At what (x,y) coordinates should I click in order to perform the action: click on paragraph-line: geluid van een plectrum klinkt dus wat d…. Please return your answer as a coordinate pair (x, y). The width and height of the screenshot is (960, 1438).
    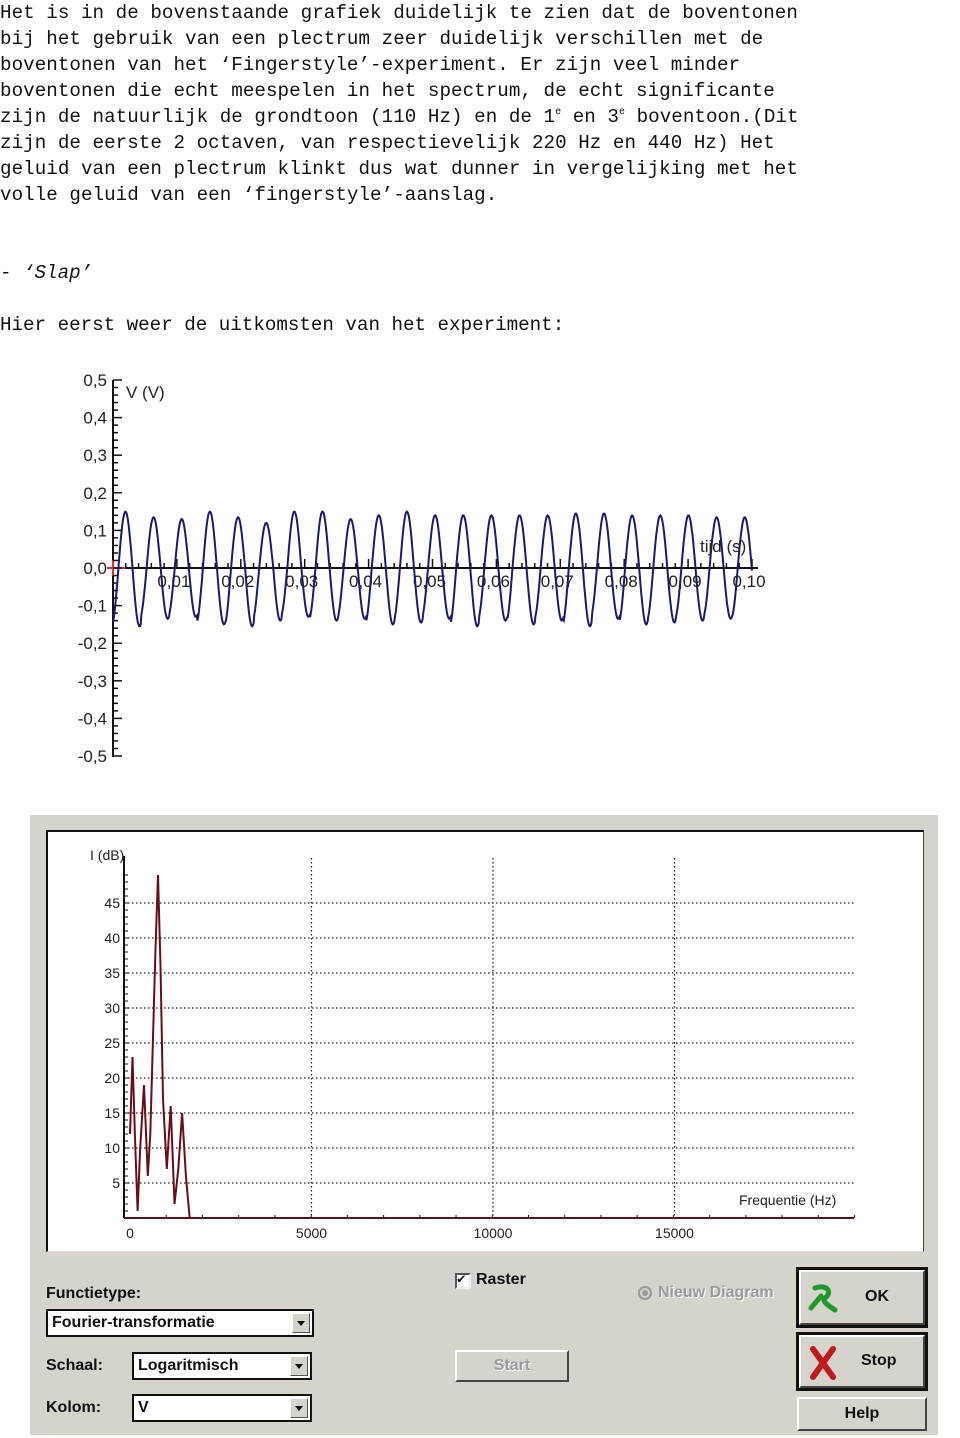
    Looking at the image, I should click on (399, 169).